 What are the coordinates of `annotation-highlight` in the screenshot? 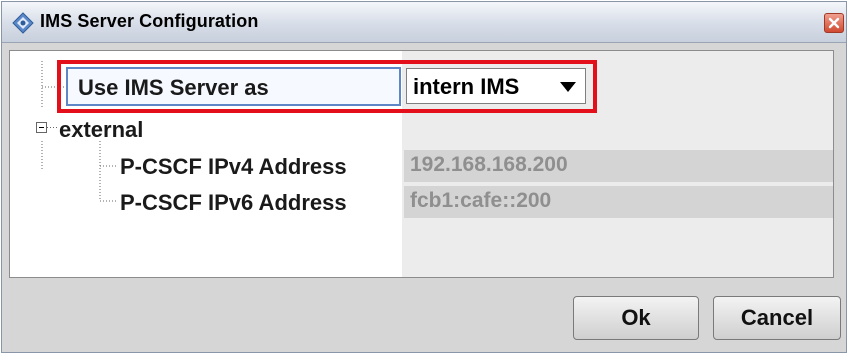 It's located at (327, 86).